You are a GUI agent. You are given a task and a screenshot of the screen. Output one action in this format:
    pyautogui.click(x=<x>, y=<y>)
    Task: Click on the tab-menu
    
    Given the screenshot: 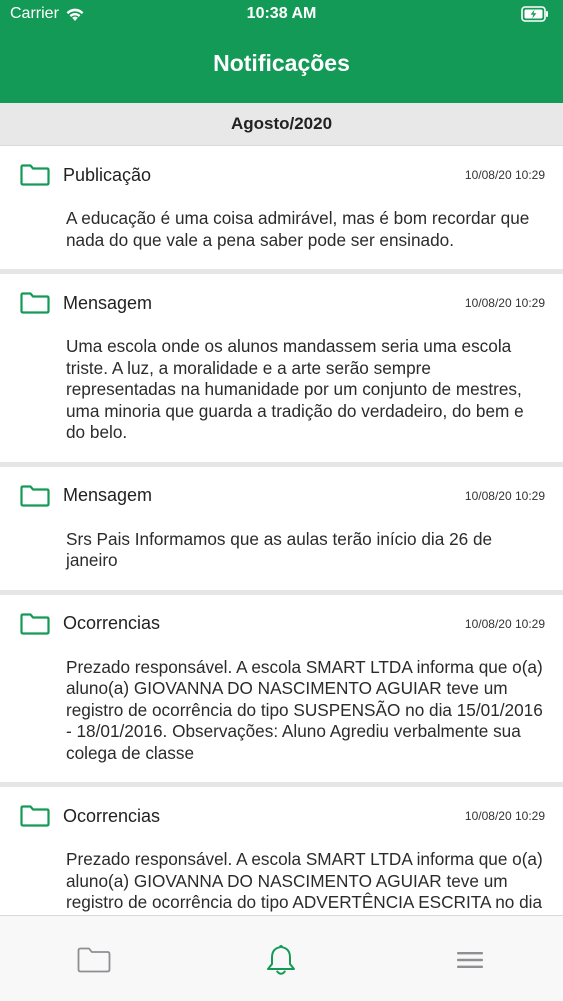 What is the action you would take?
    pyautogui.click(x=470, y=960)
    